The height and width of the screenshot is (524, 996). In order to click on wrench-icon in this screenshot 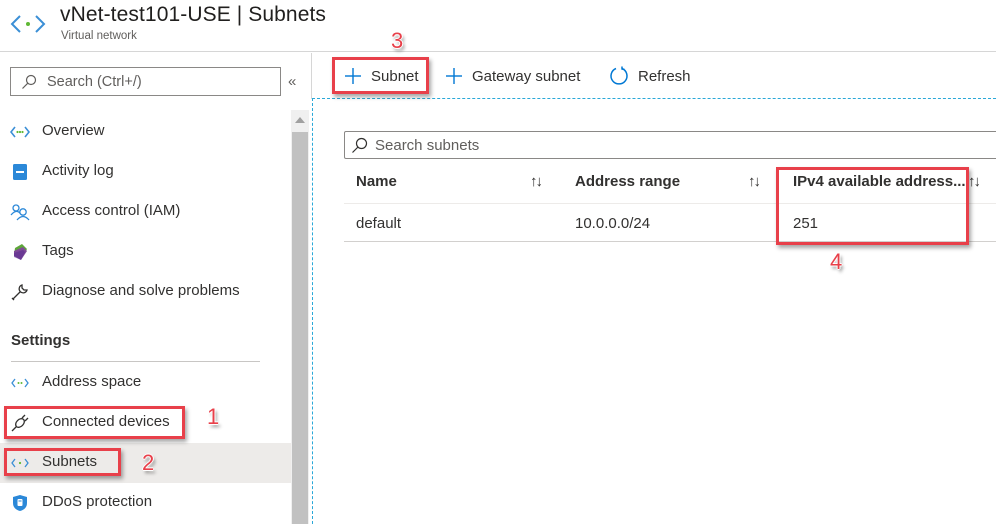, I will do `click(20, 292)`.